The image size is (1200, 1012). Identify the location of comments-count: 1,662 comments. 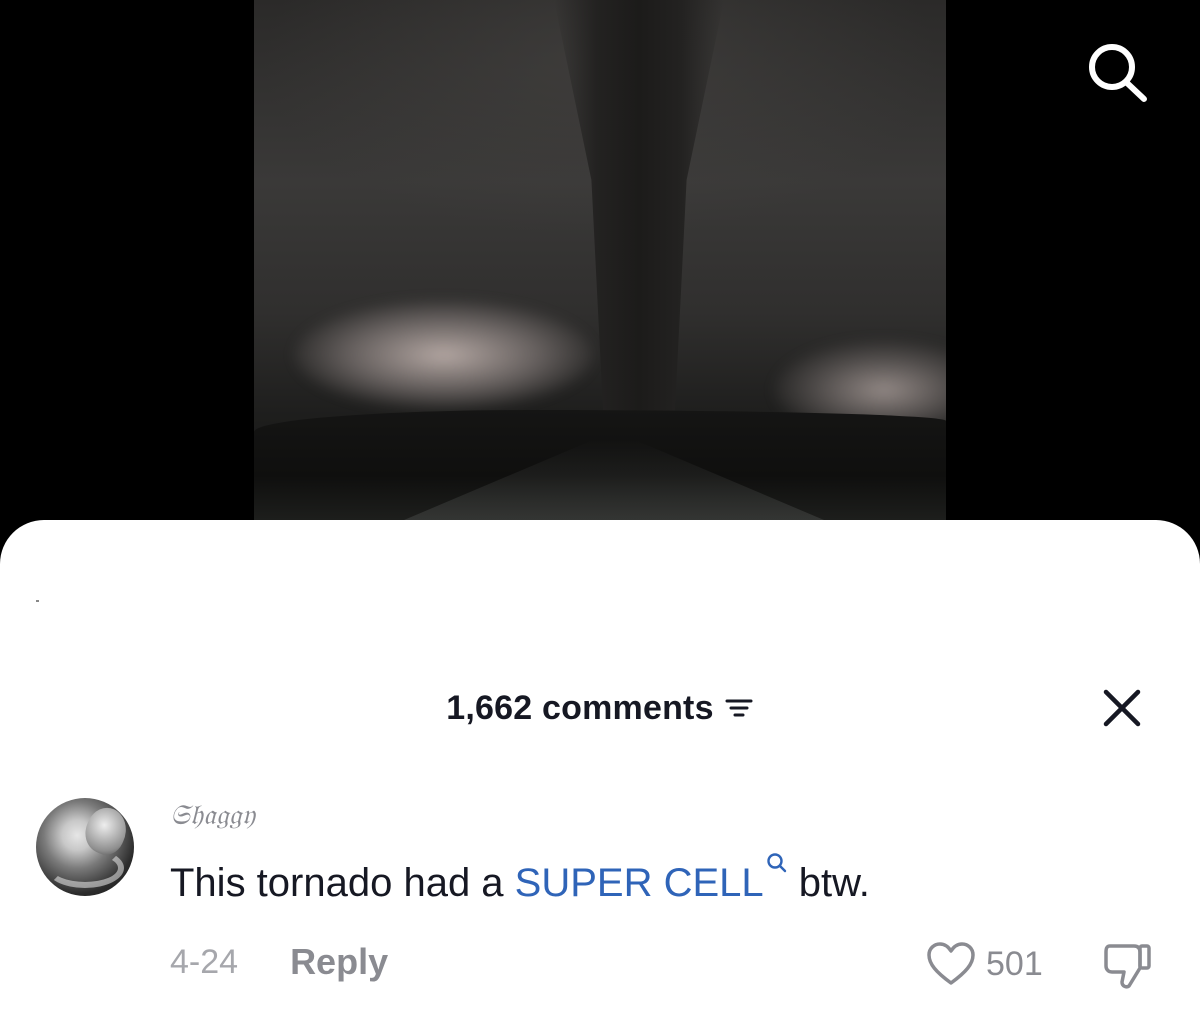
(580, 707).